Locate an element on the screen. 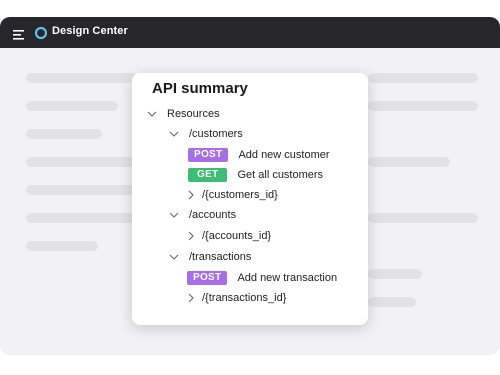 This screenshot has height=375, width=500. api-summary-title: API summary is located at coordinates (200, 88).